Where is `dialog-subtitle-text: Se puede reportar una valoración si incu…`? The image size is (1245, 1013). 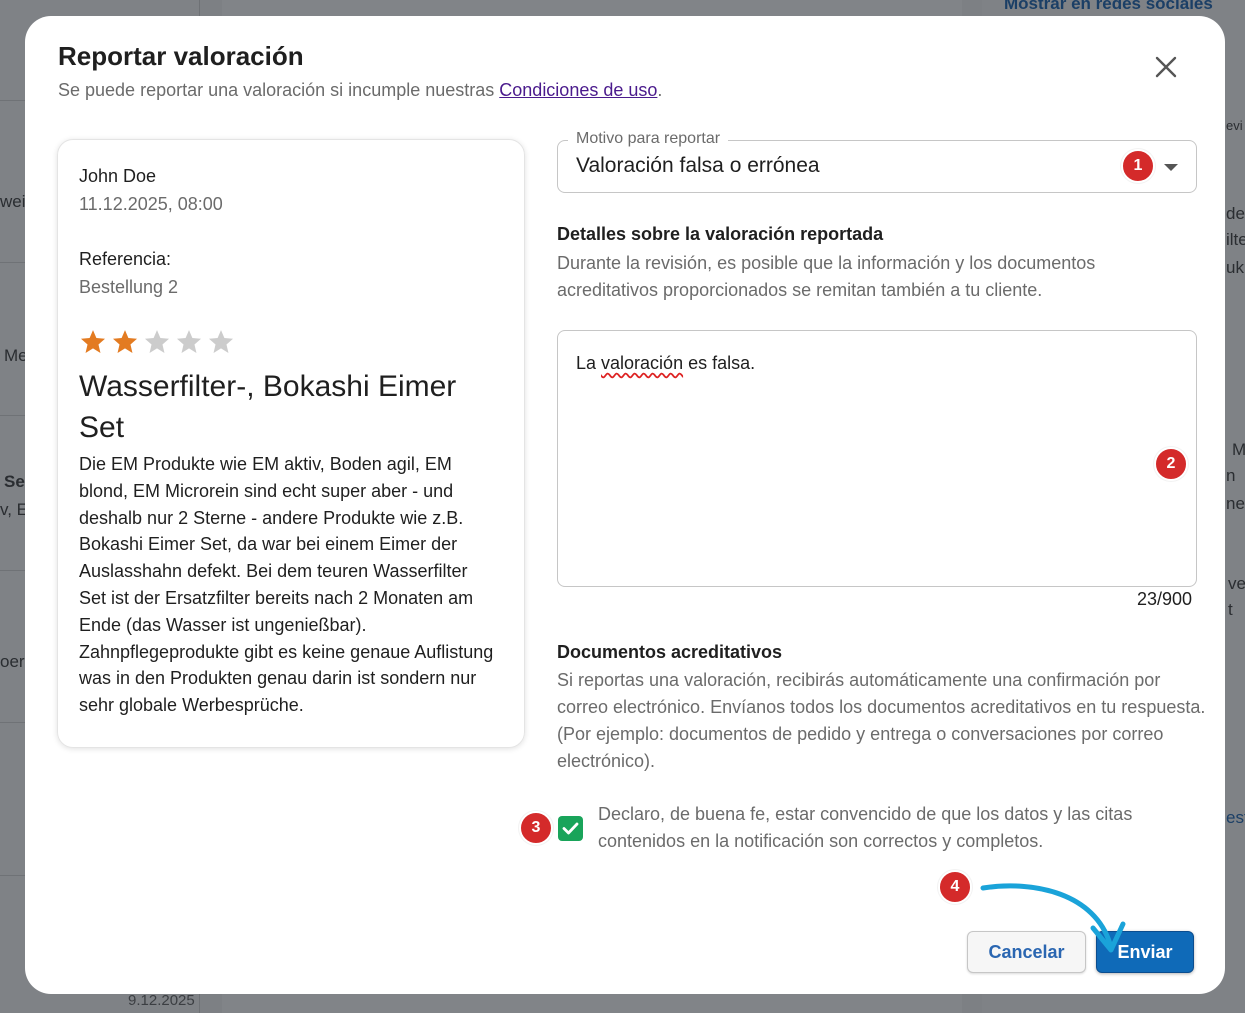 dialog-subtitle-text: Se puede reportar una valoración si incu… is located at coordinates (276, 90).